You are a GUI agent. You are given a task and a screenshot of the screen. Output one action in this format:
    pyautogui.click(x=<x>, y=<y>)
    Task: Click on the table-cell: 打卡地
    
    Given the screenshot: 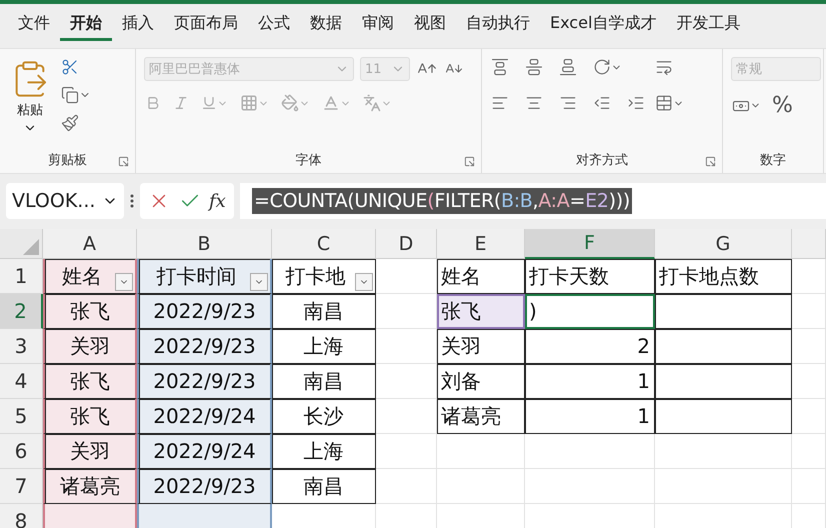 What is the action you would take?
    pyautogui.click(x=324, y=276)
    